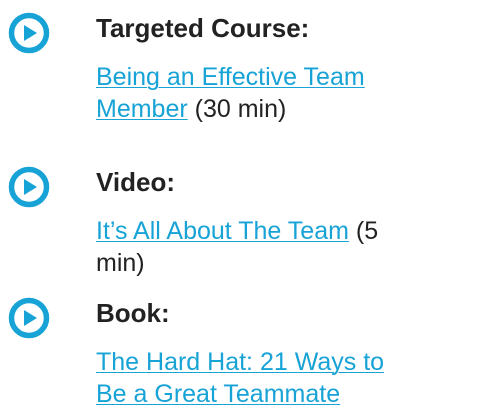 The image size is (495, 414). I want to click on resource-description: Being an Effective Team Member (30 min), so click(251, 93).